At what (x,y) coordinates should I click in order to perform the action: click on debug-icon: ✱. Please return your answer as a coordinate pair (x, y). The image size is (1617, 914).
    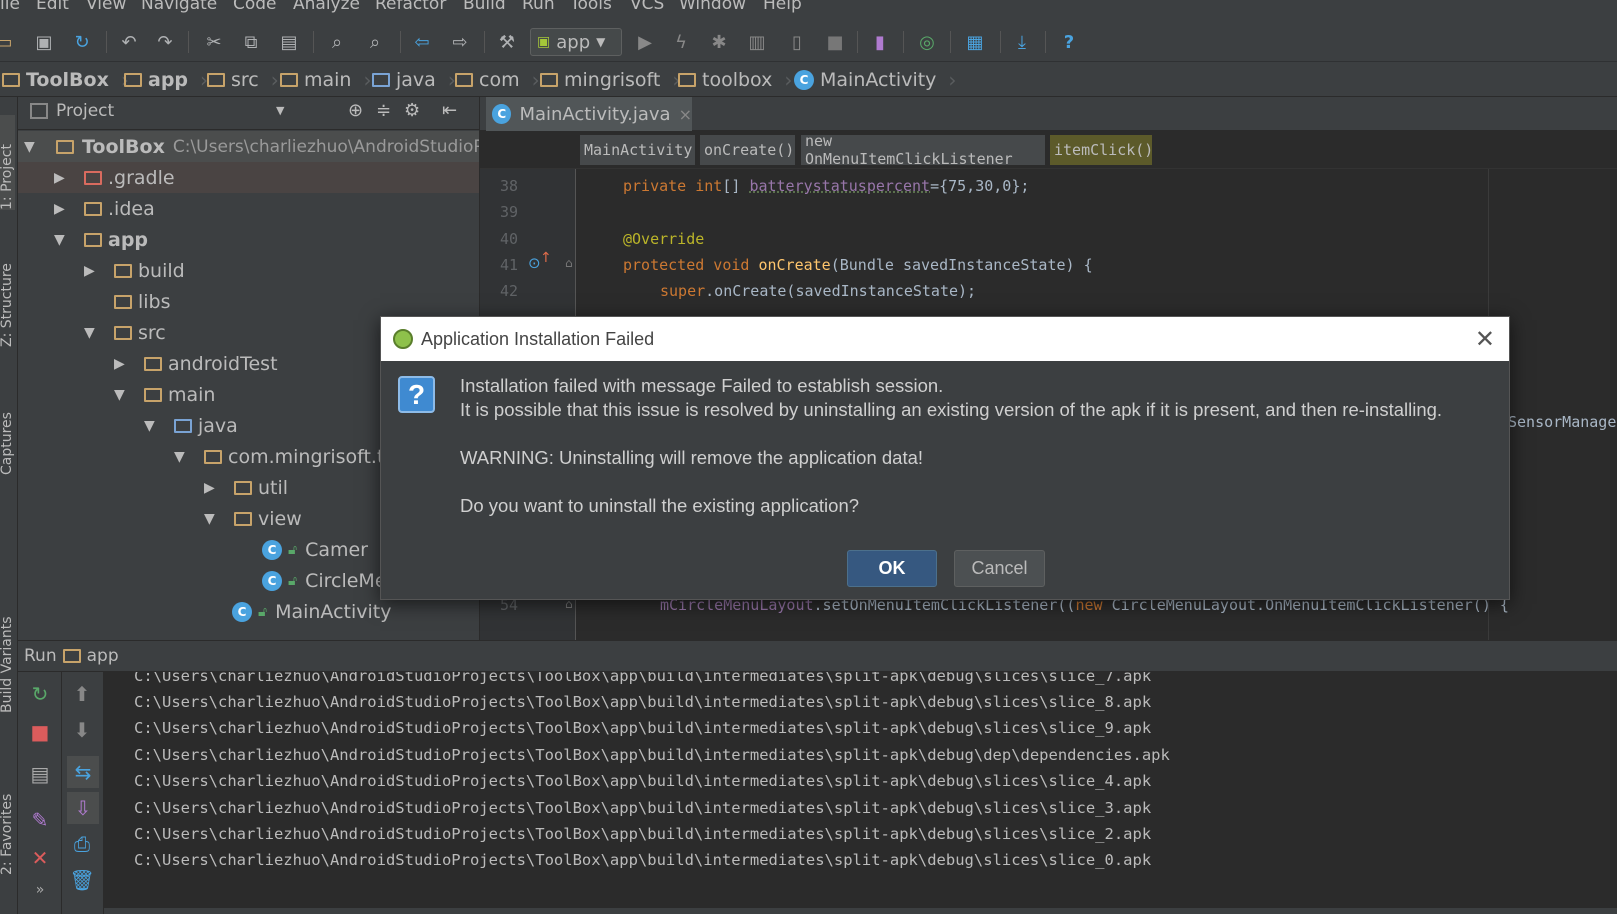
    Looking at the image, I should click on (719, 42).